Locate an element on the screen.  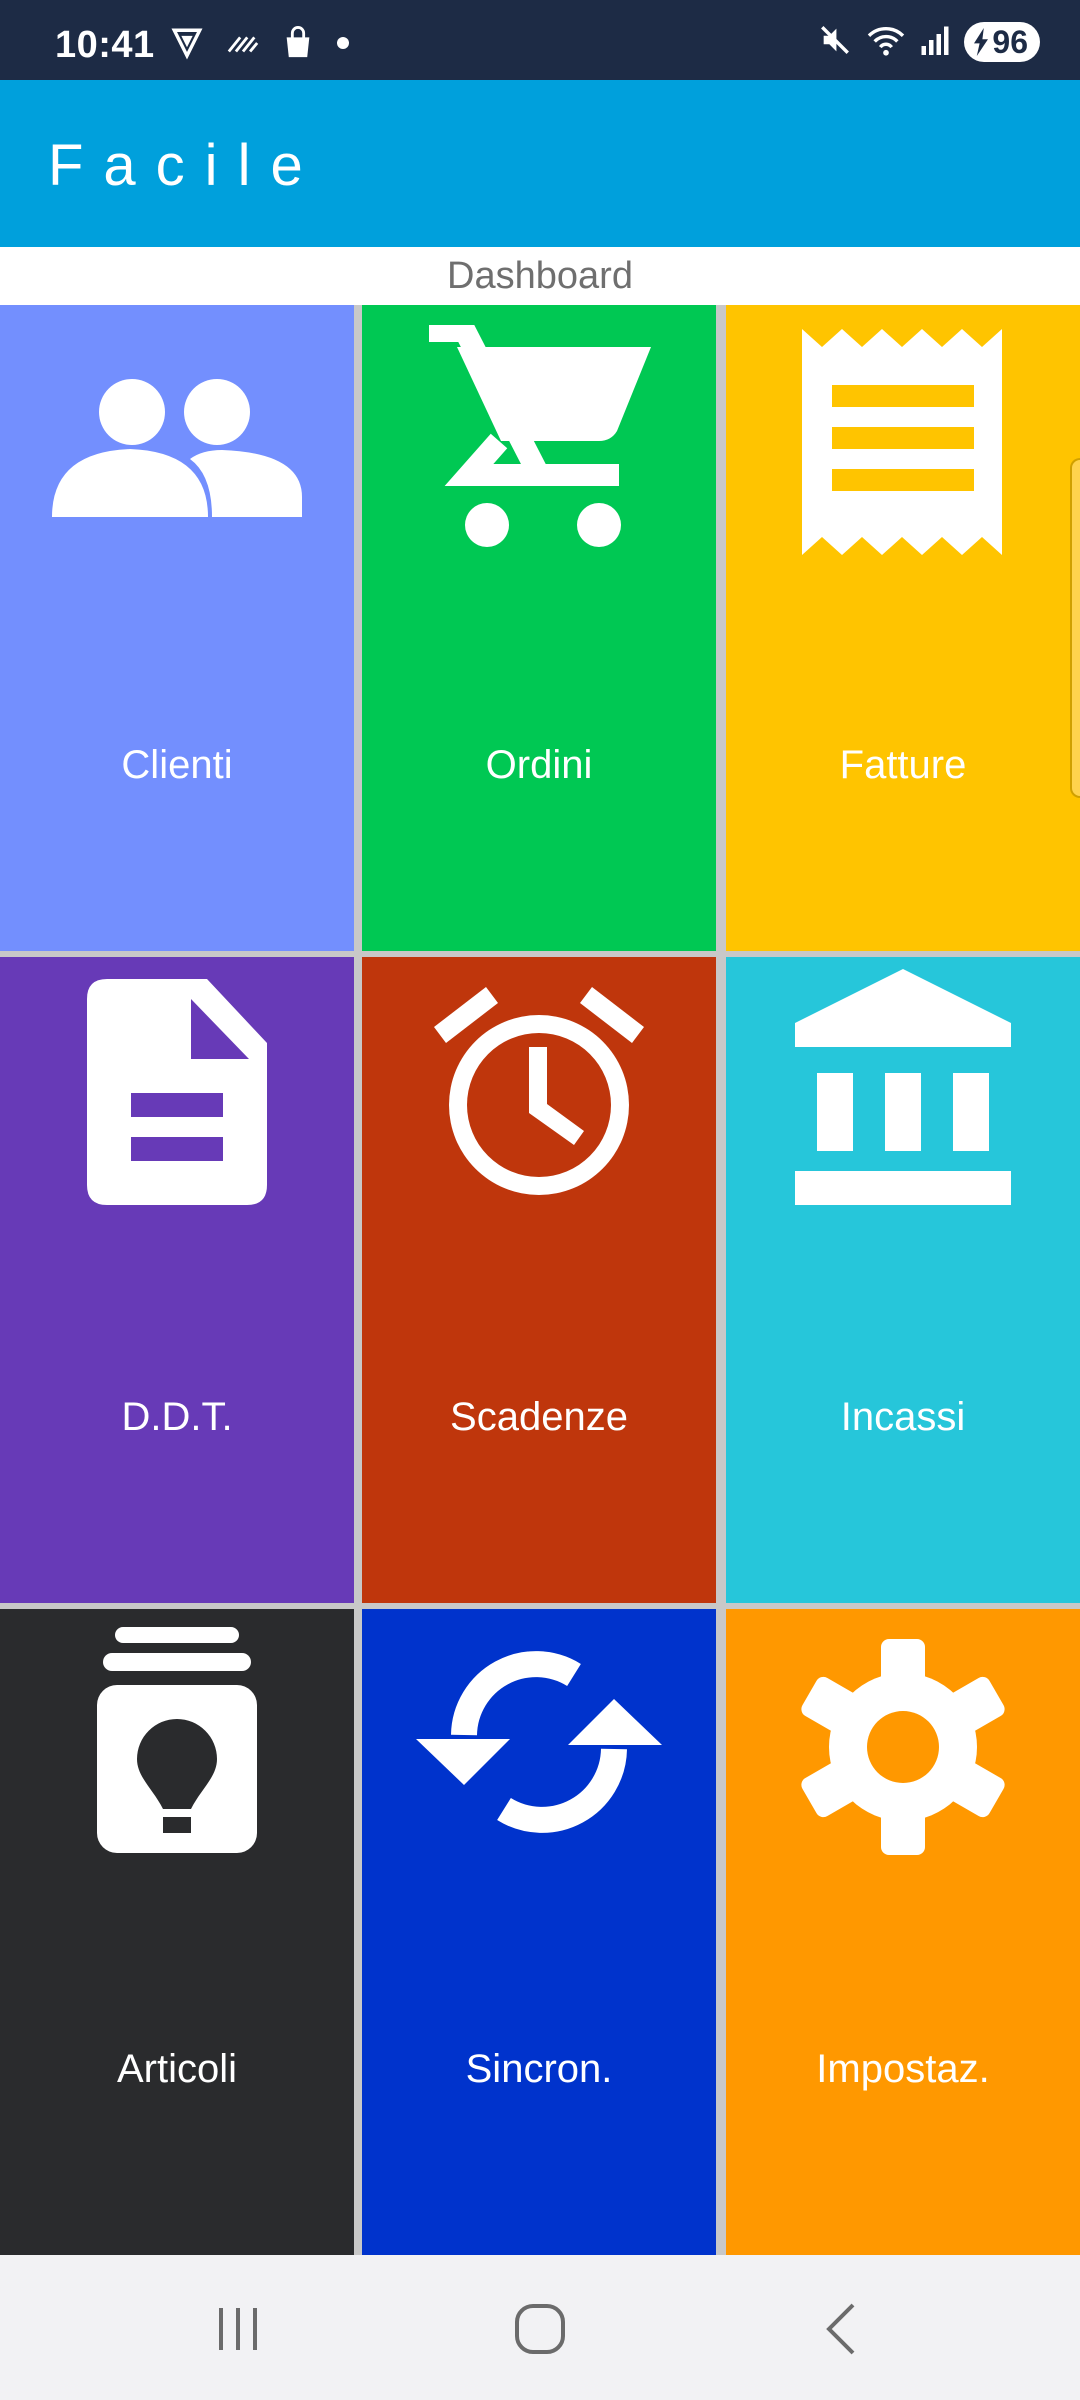
tile-sincron: Sincron. is located at coordinates (539, 1932).